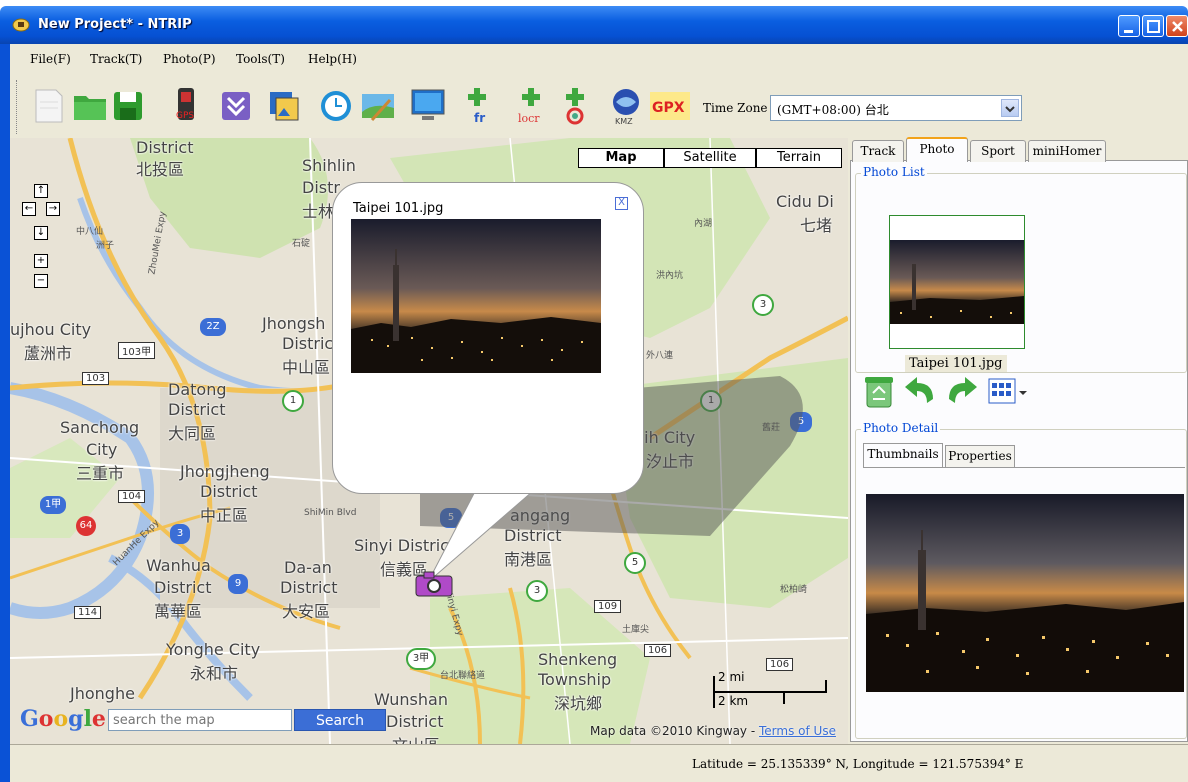 The height and width of the screenshot is (782, 1188). Describe the element at coordinates (1025, 593) in the screenshot. I see `detail-photo` at that location.